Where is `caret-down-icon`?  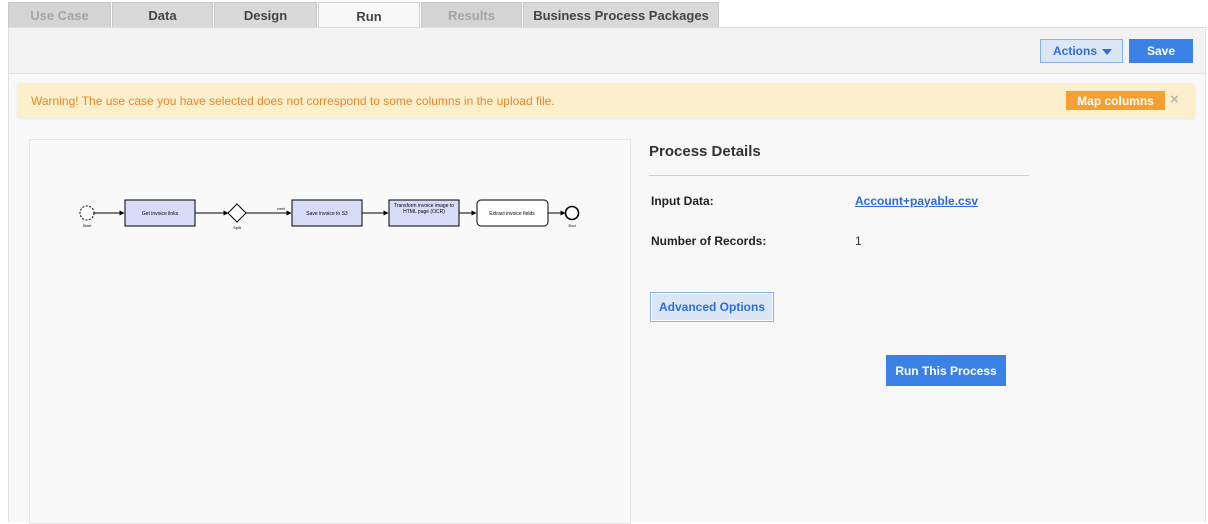
caret-down-icon is located at coordinates (1107, 52).